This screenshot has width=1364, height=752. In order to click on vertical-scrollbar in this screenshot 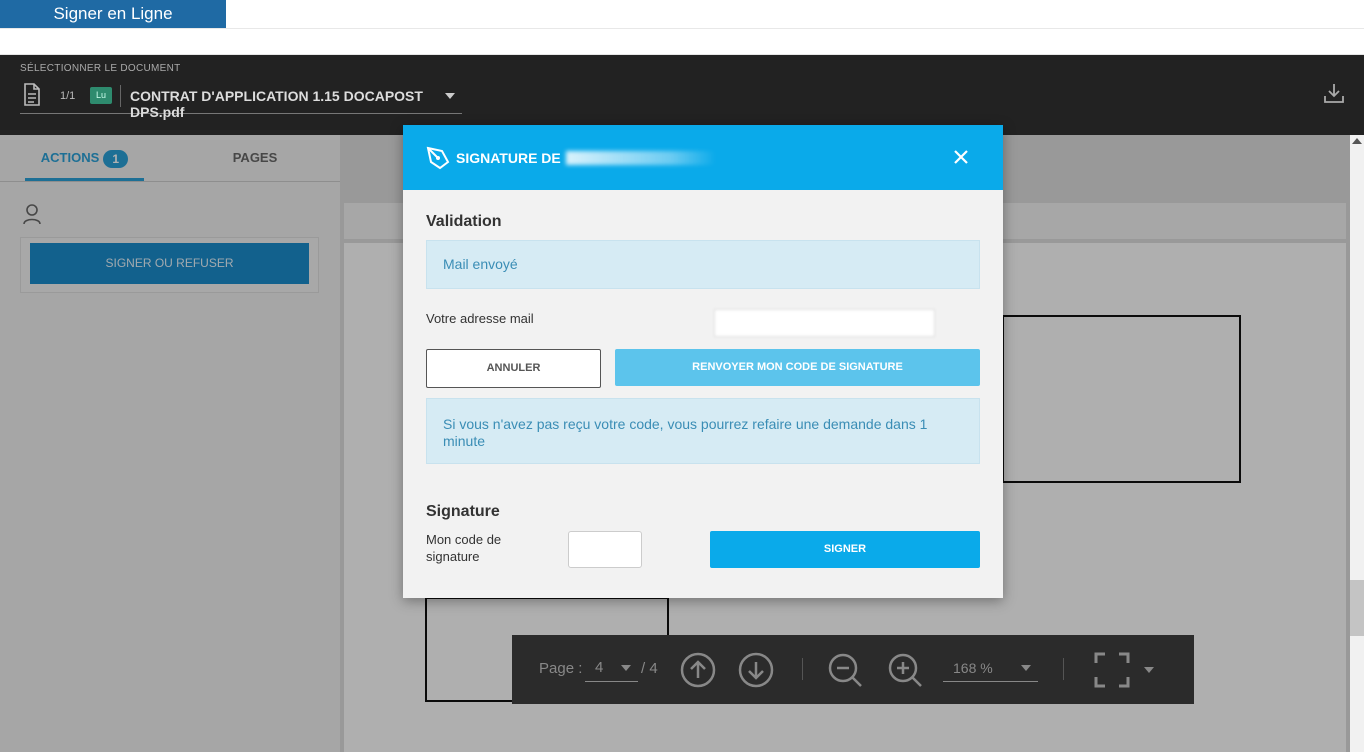, I will do `click(1357, 443)`.